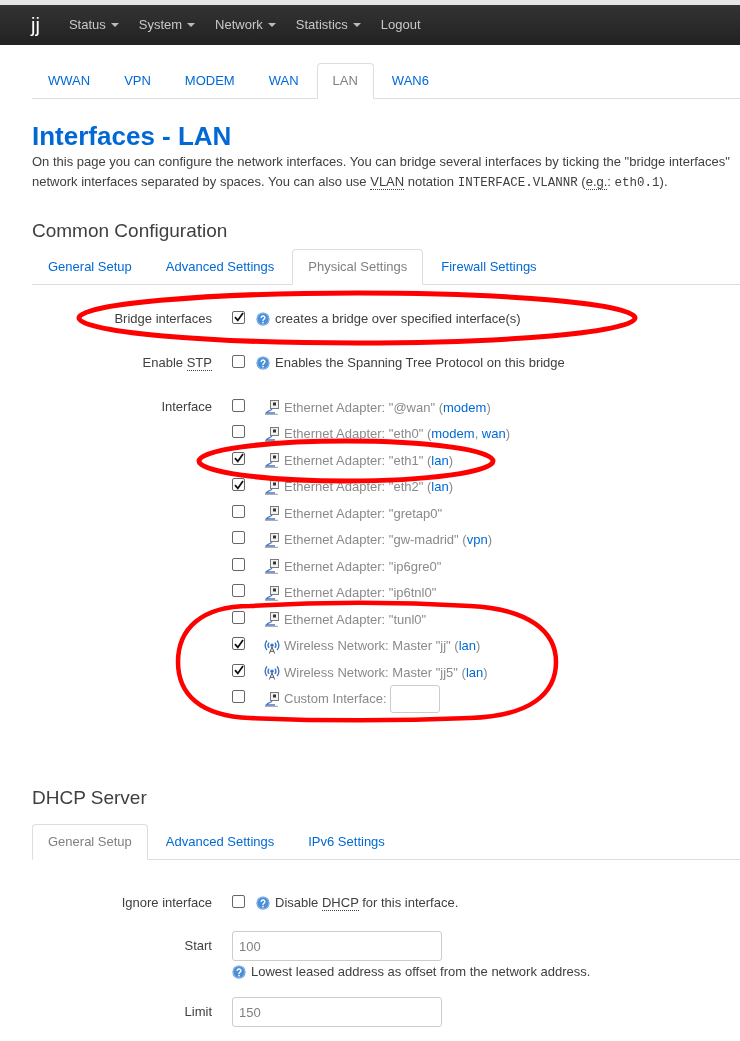  I want to click on help-text: Enables the Spanning Tree Protocol on this bridge, so click(420, 363).